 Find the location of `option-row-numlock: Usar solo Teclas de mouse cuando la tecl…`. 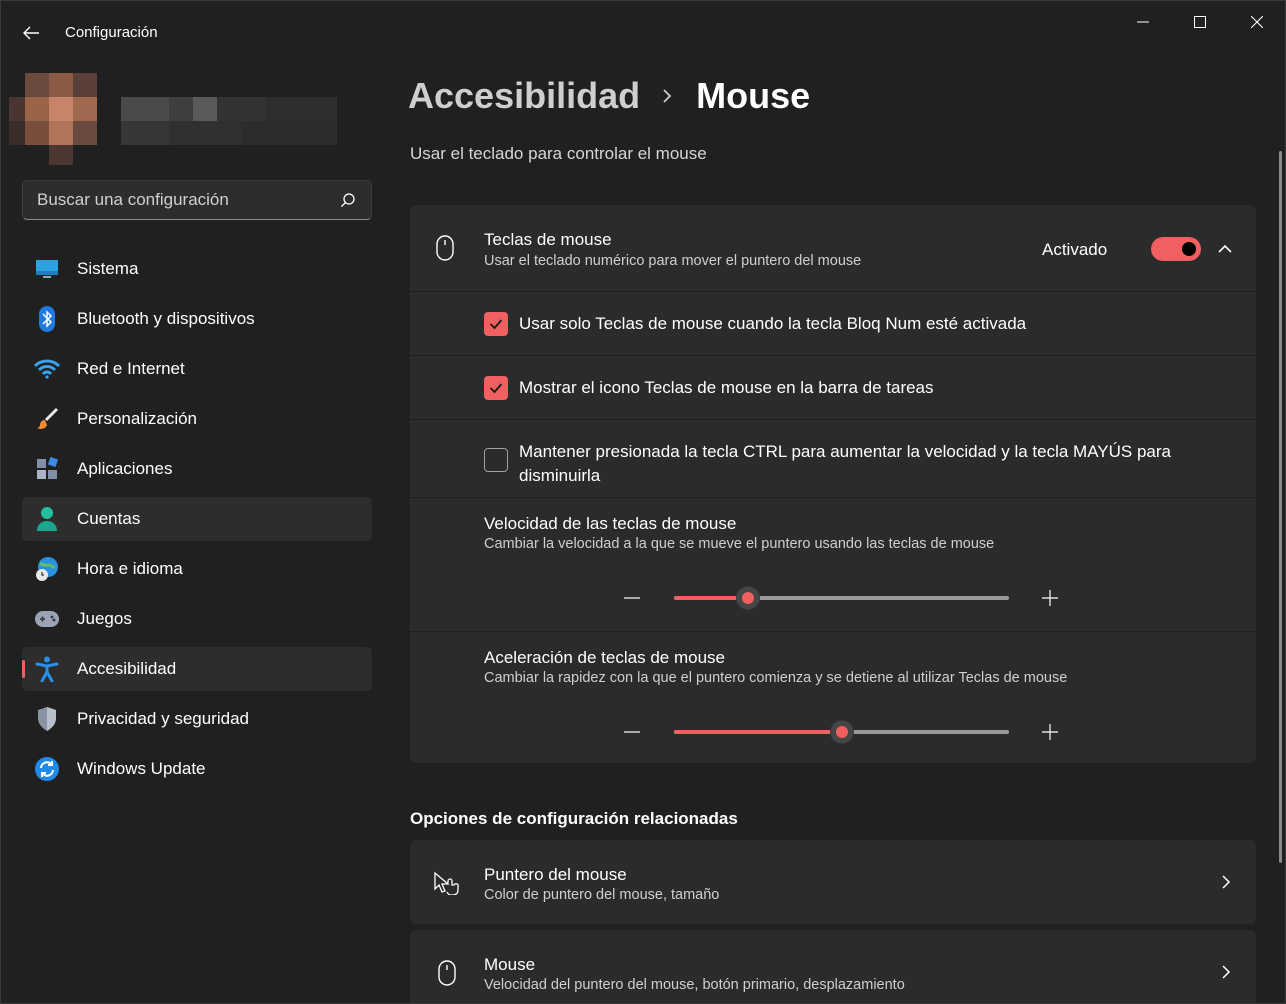

option-row-numlock: Usar solo Teclas de mouse cuando la tecl… is located at coordinates (833, 323).